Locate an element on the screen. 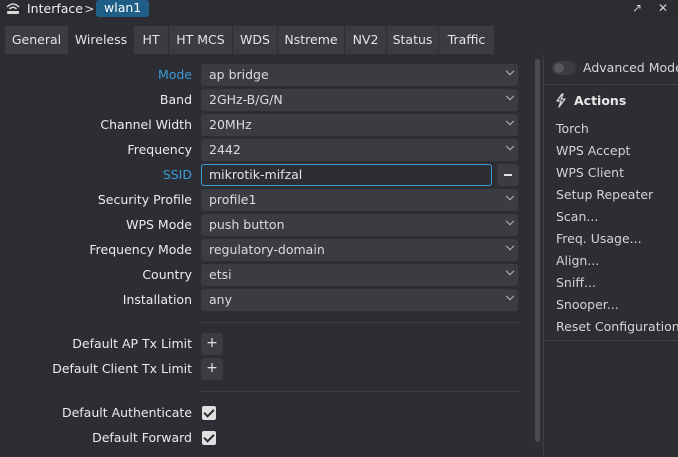  actions-title: Actions is located at coordinates (600, 100).